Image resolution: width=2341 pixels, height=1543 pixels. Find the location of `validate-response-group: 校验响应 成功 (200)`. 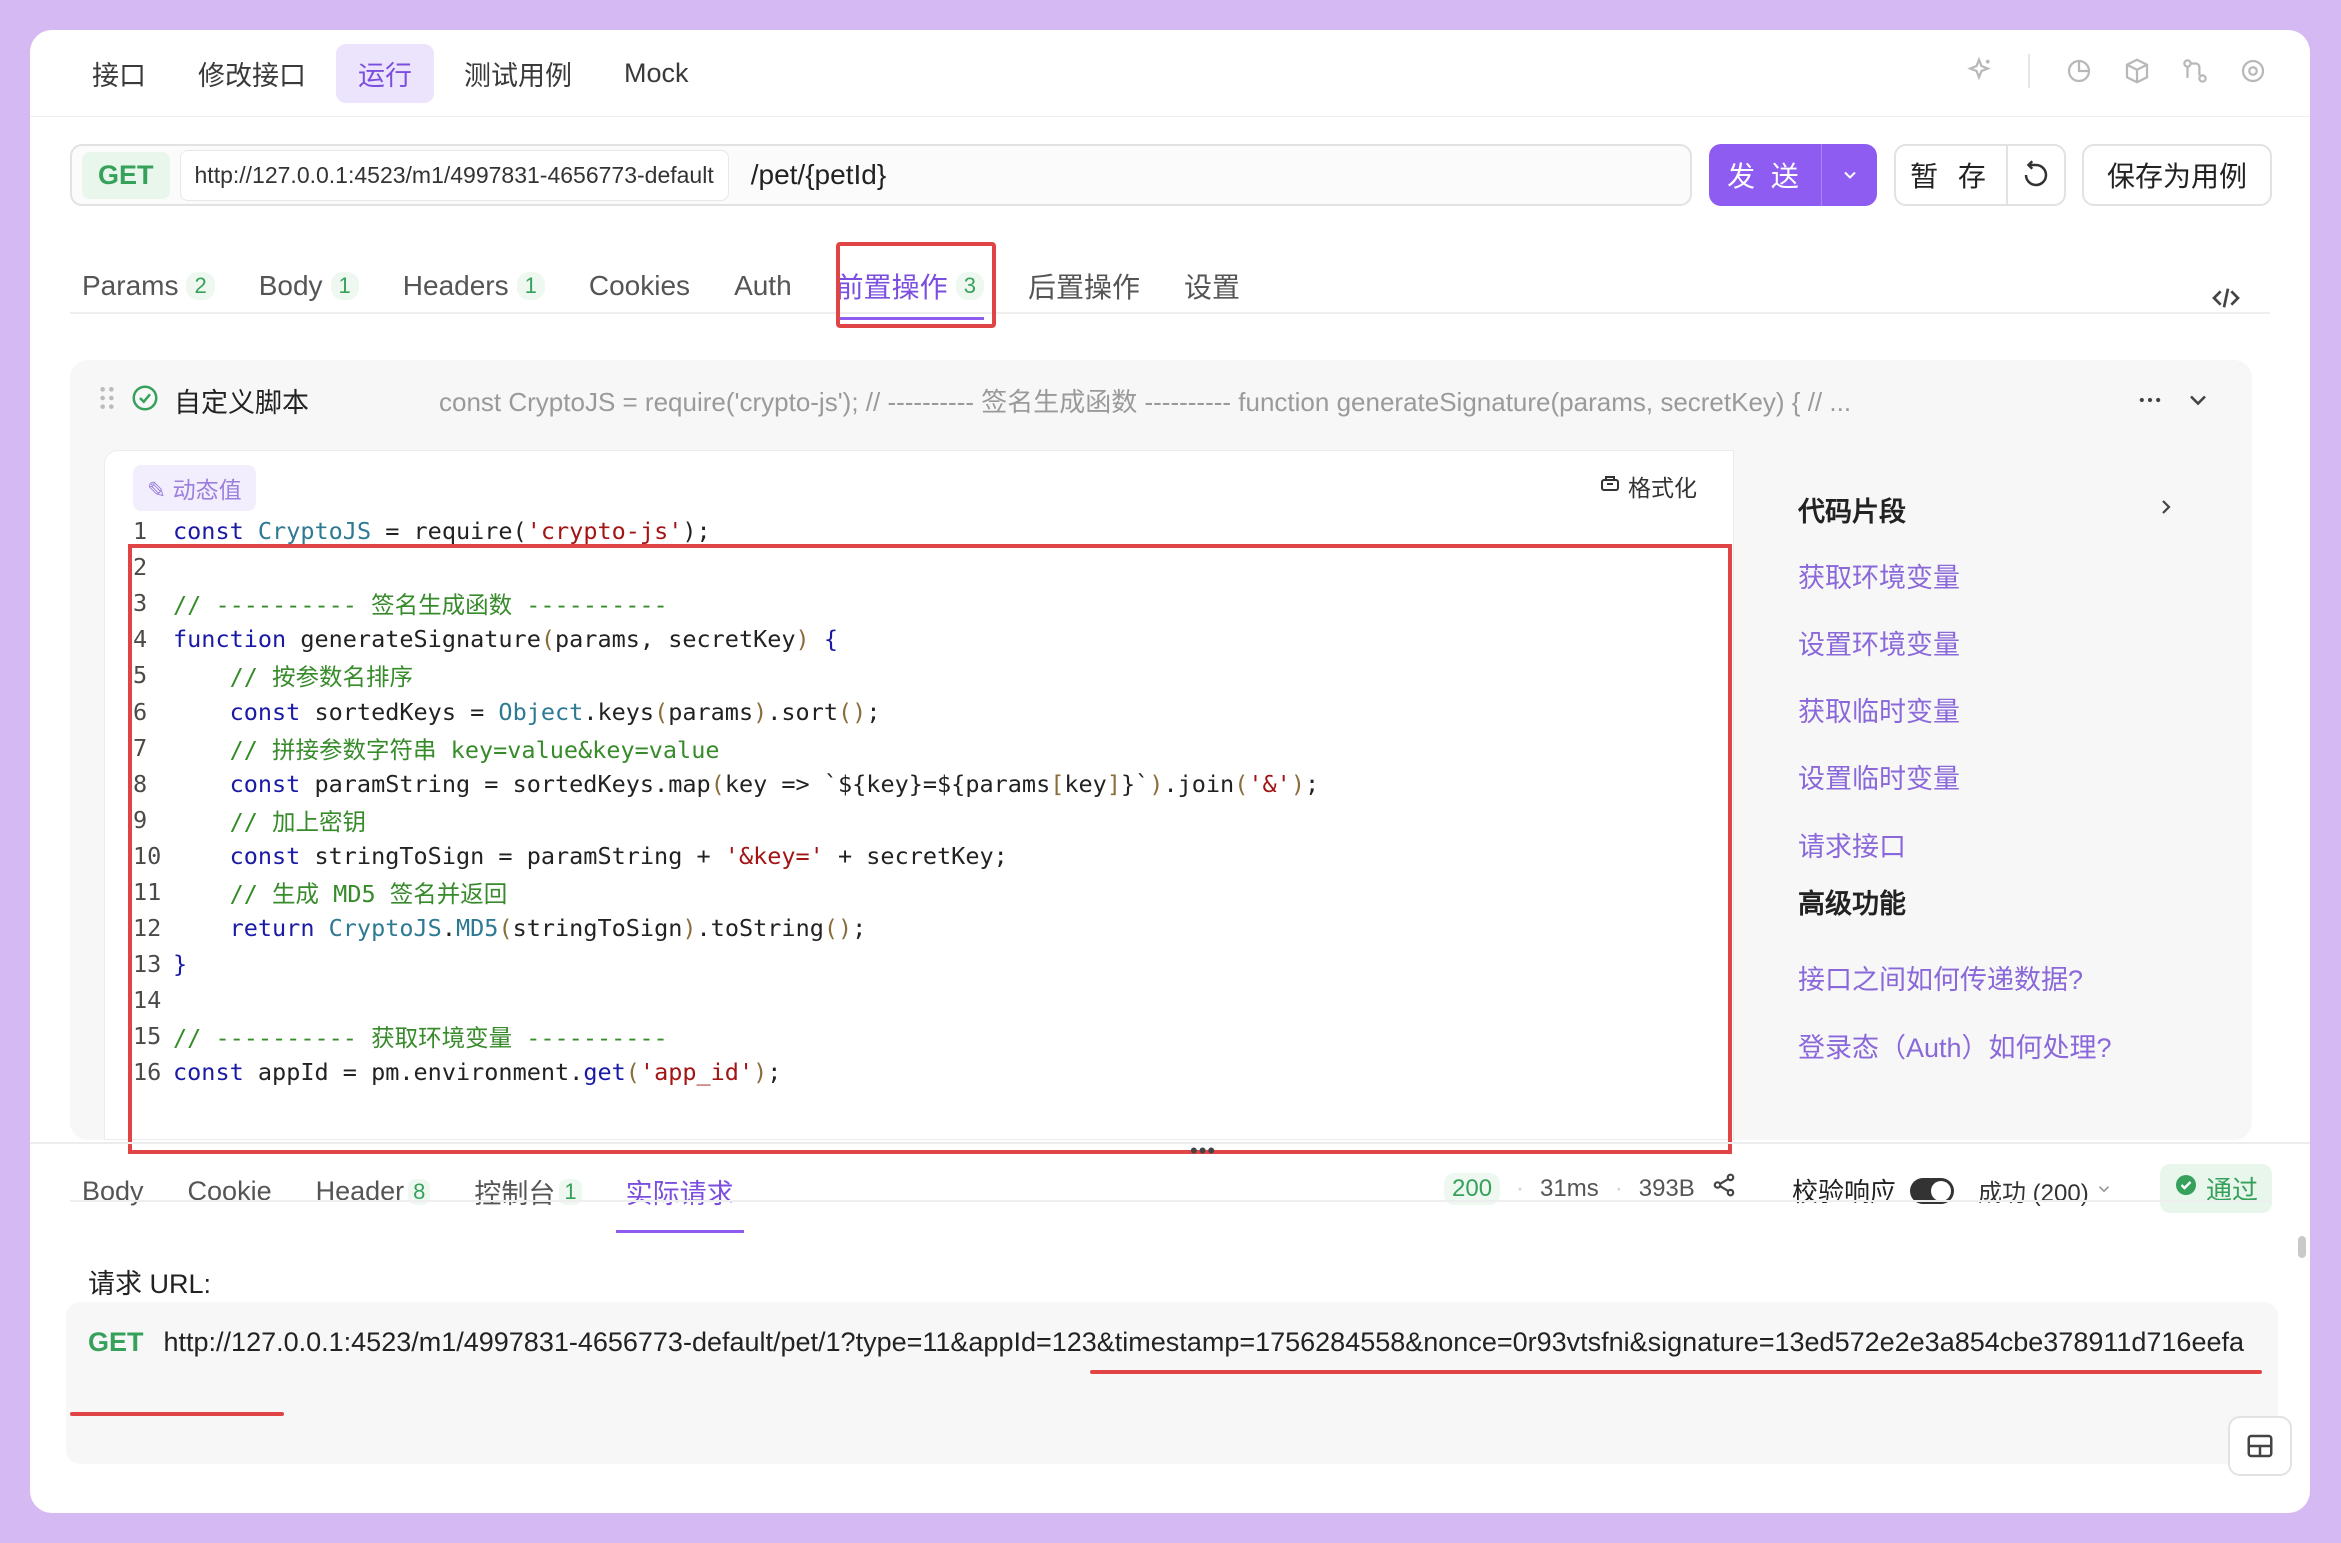

validate-response-group: 校验响应 成功 (200) is located at coordinates (1952, 1190).